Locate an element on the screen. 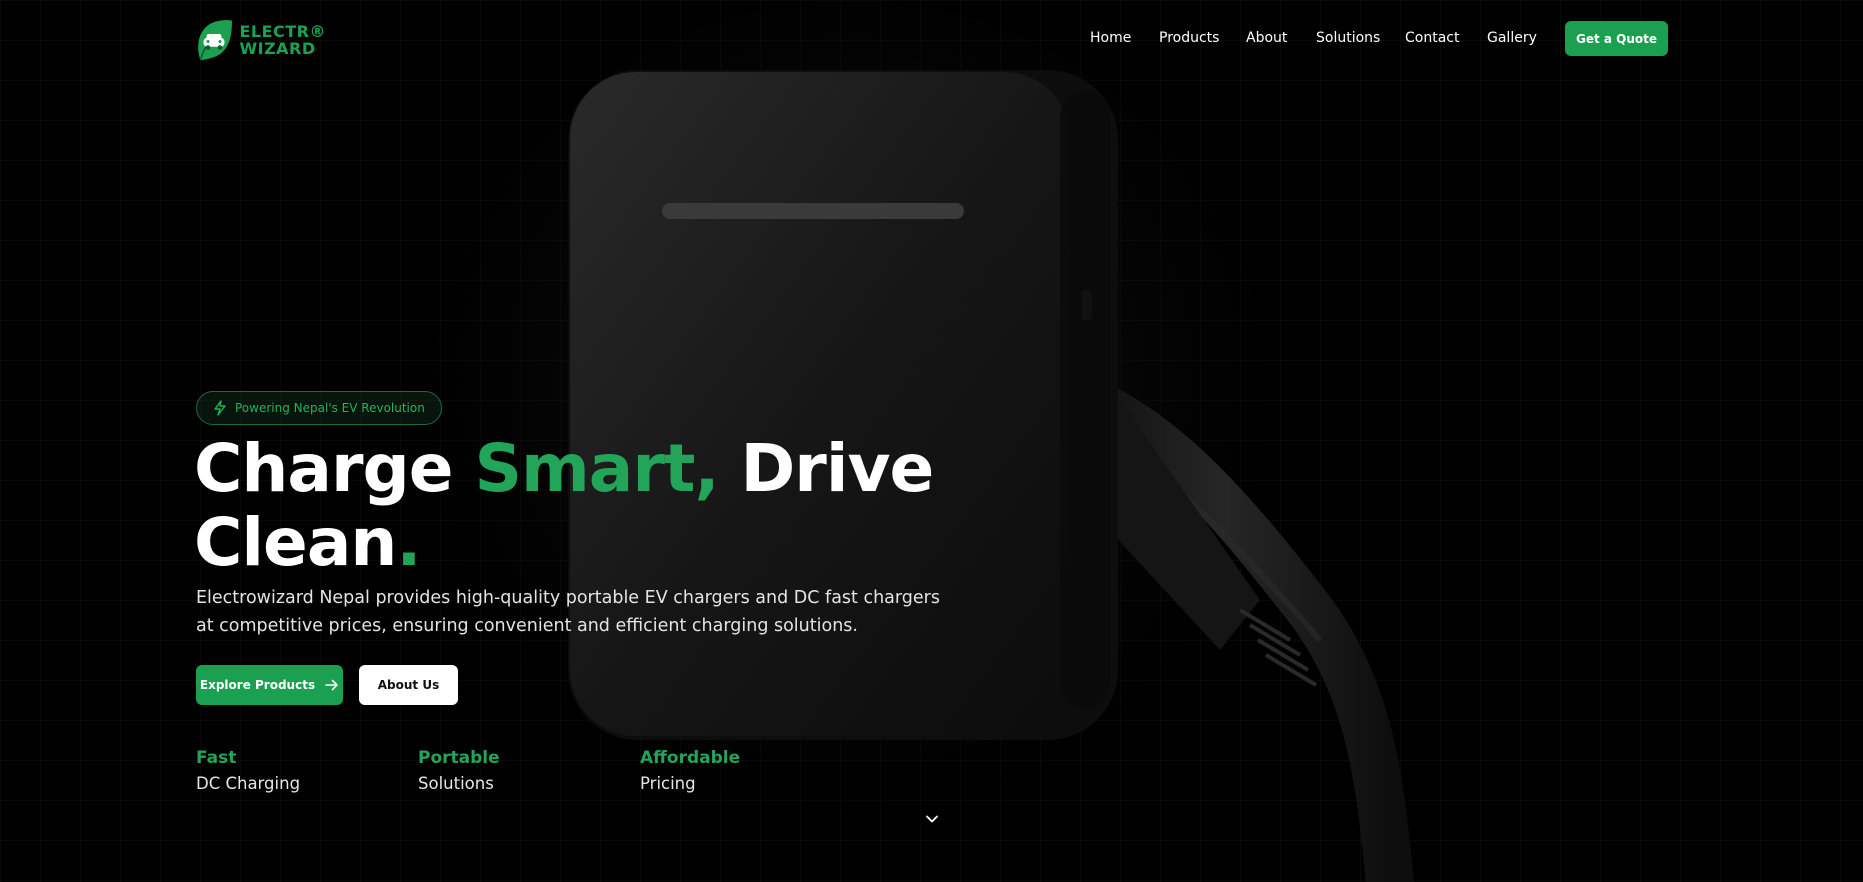 The height and width of the screenshot is (882, 1863). nav-gallery: Gallery is located at coordinates (1512, 38).